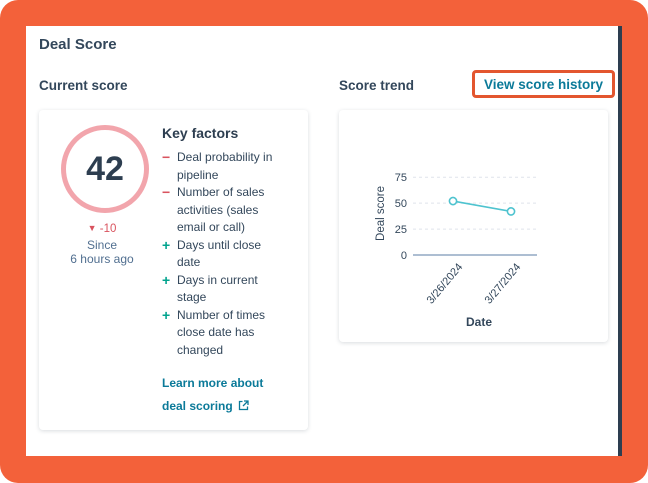 The width and height of the screenshot is (648, 483). I want to click on x-axis-label: Date, so click(479, 322).